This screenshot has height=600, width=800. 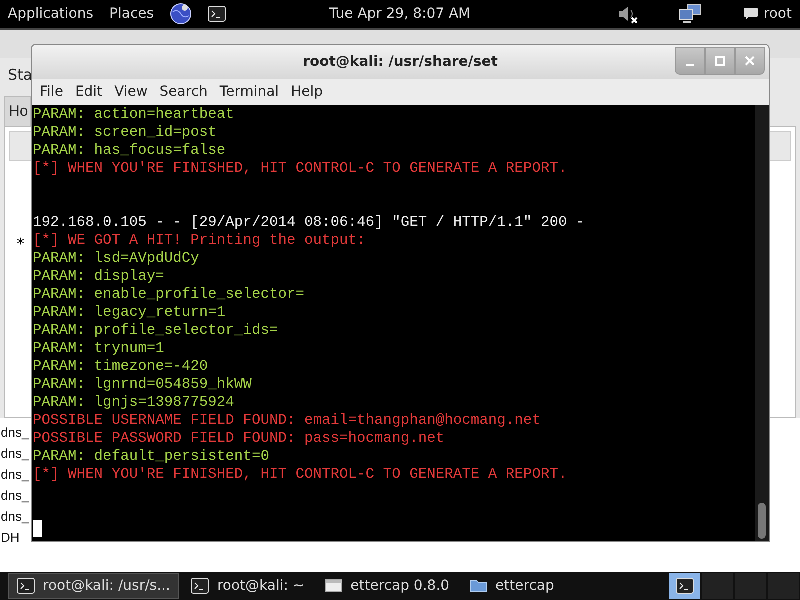 I want to click on menu-item: Sta, so click(x=20, y=75).